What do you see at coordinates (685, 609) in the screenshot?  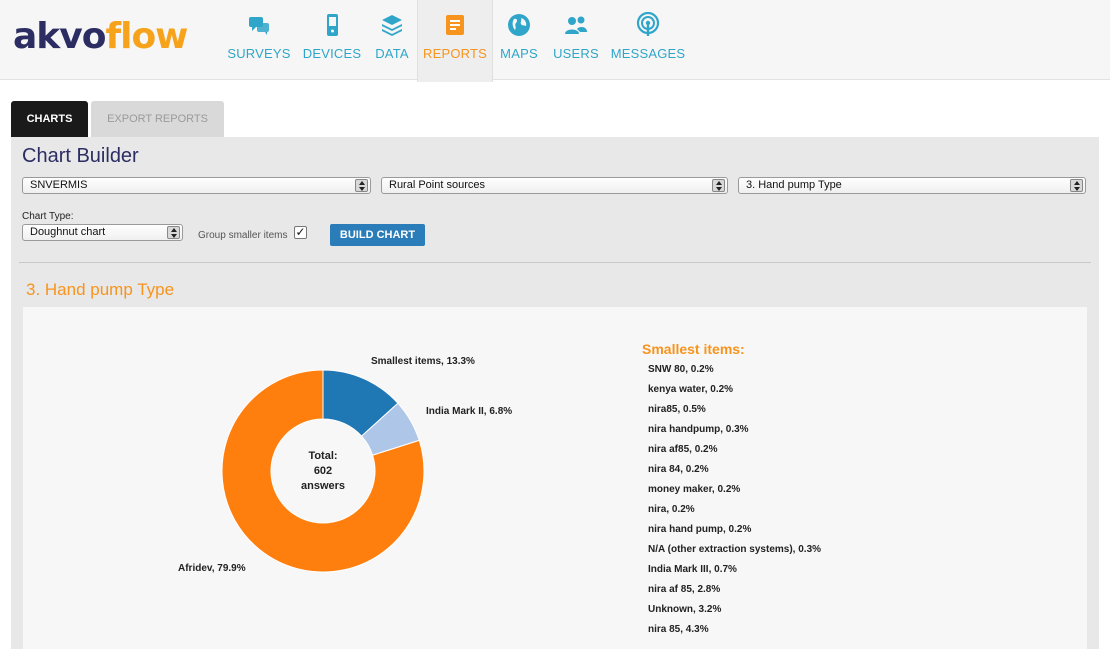 I see `smallest-item: Unknown, 3.2%` at bounding box center [685, 609].